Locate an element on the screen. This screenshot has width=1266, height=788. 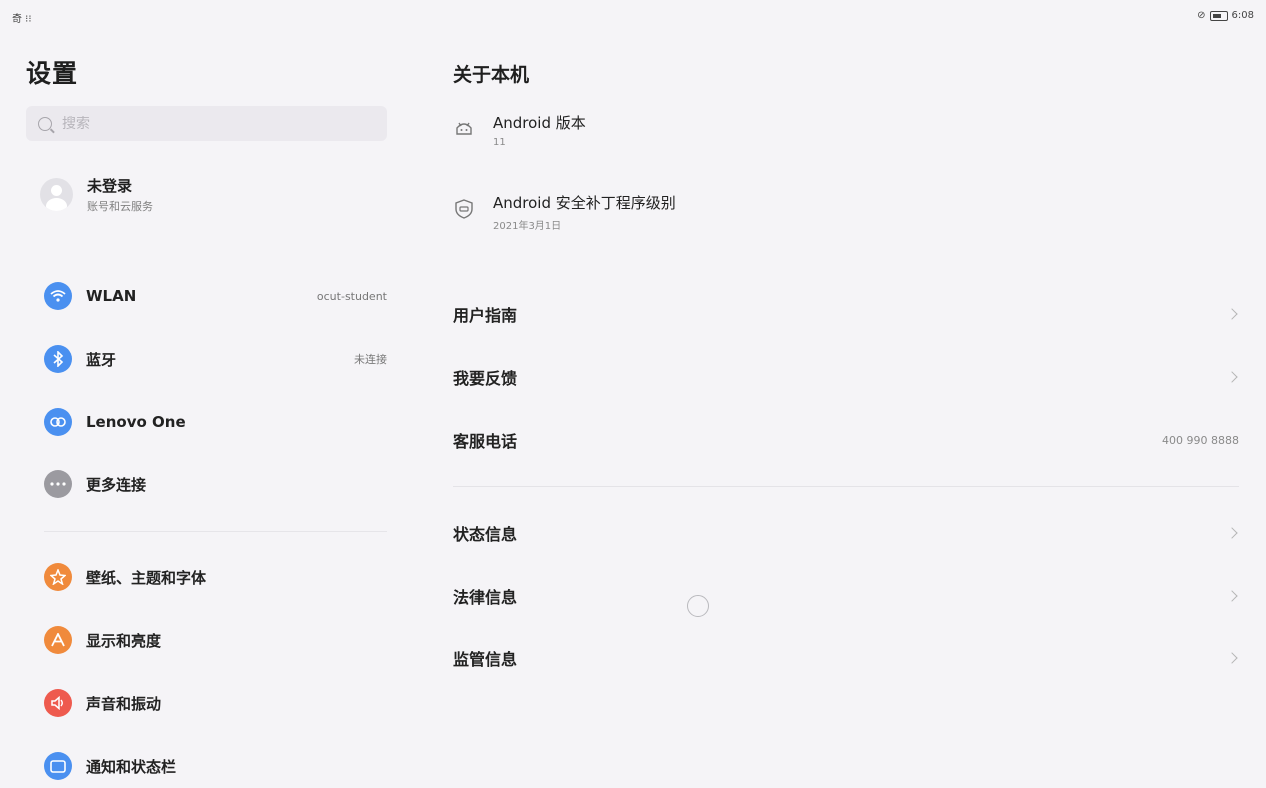
info-subtitle: 11 is located at coordinates (499, 142).